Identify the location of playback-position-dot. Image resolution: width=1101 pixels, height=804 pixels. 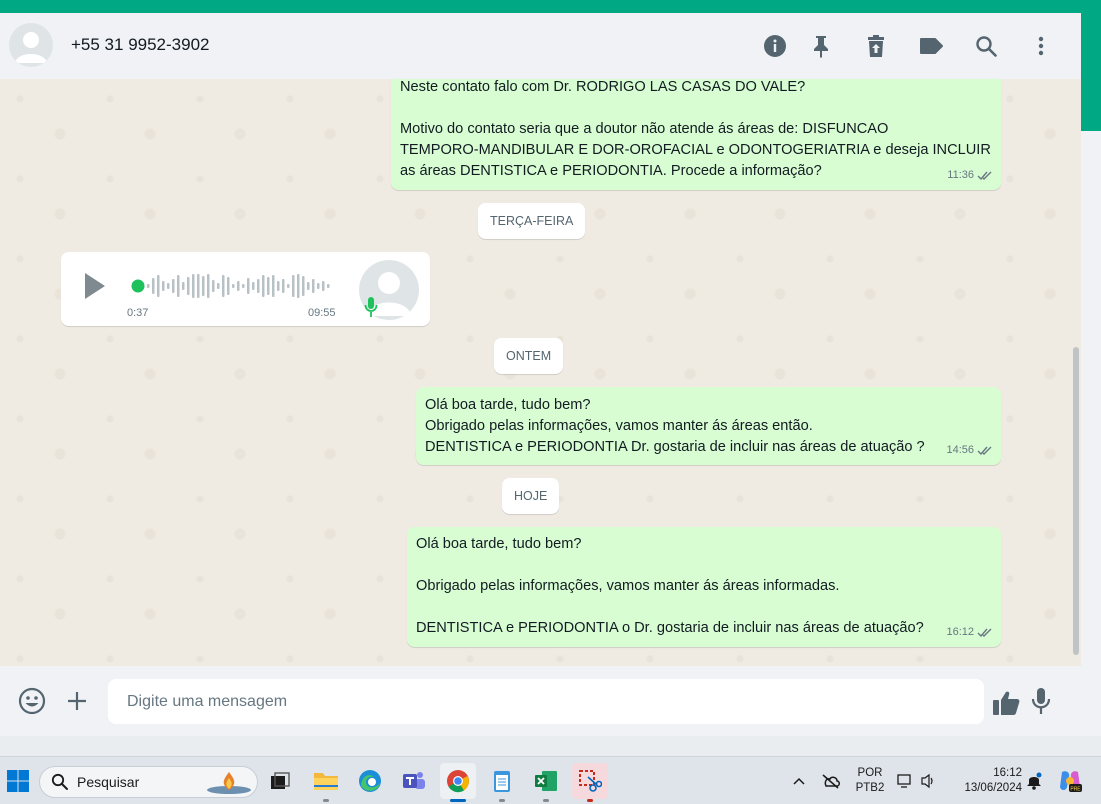
(138, 286).